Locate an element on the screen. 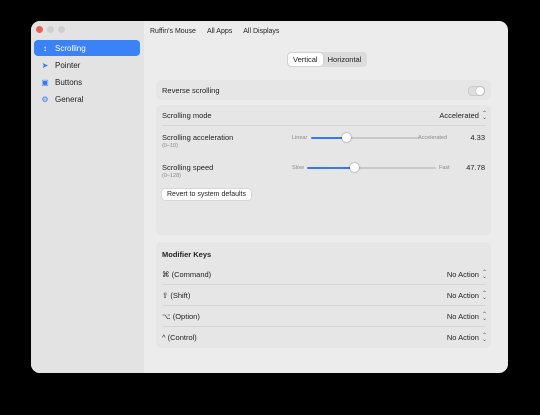 The height and width of the screenshot is (415, 540). sidebar-item-pointer: ➤ Pointer is located at coordinates (87, 65).